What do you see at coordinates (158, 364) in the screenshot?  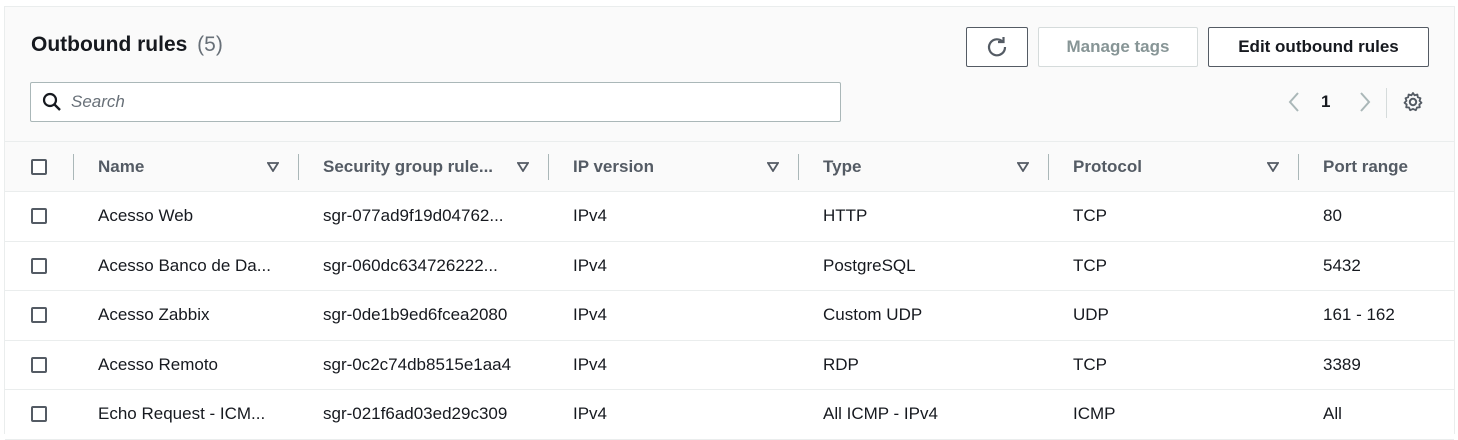 I see `cell-name: Acesso Remoto` at bounding box center [158, 364].